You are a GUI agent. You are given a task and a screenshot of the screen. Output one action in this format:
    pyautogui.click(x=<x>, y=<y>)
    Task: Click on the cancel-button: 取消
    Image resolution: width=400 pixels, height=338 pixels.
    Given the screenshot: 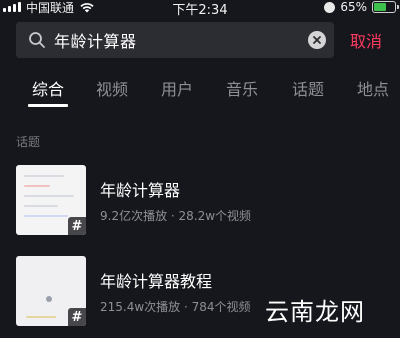 What is the action you would take?
    pyautogui.click(x=366, y=40)
    